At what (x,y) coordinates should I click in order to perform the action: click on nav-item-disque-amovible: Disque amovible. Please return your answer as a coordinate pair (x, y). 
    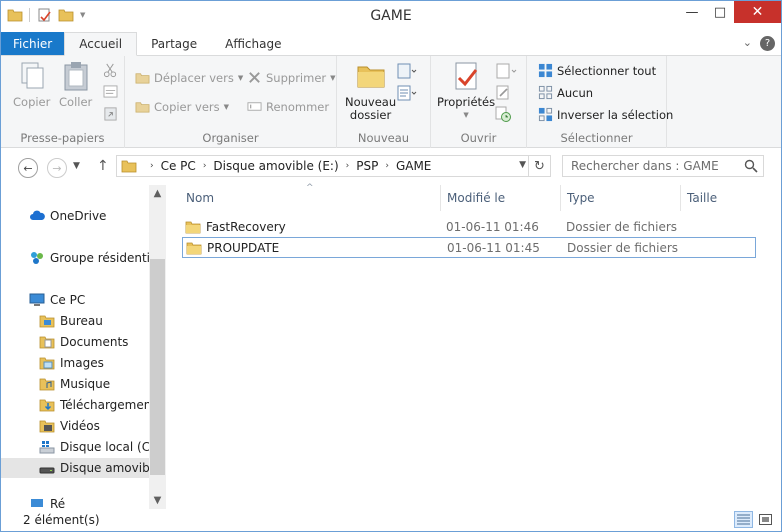
    Looking at the image, I should click on (75, 468).